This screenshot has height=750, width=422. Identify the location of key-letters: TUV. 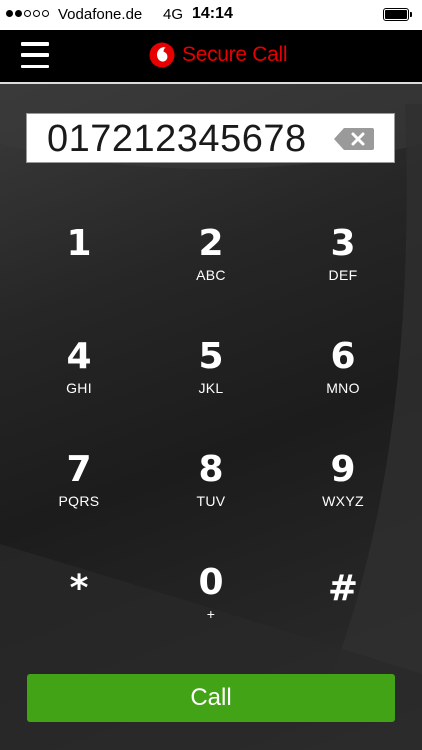
(211, 501).